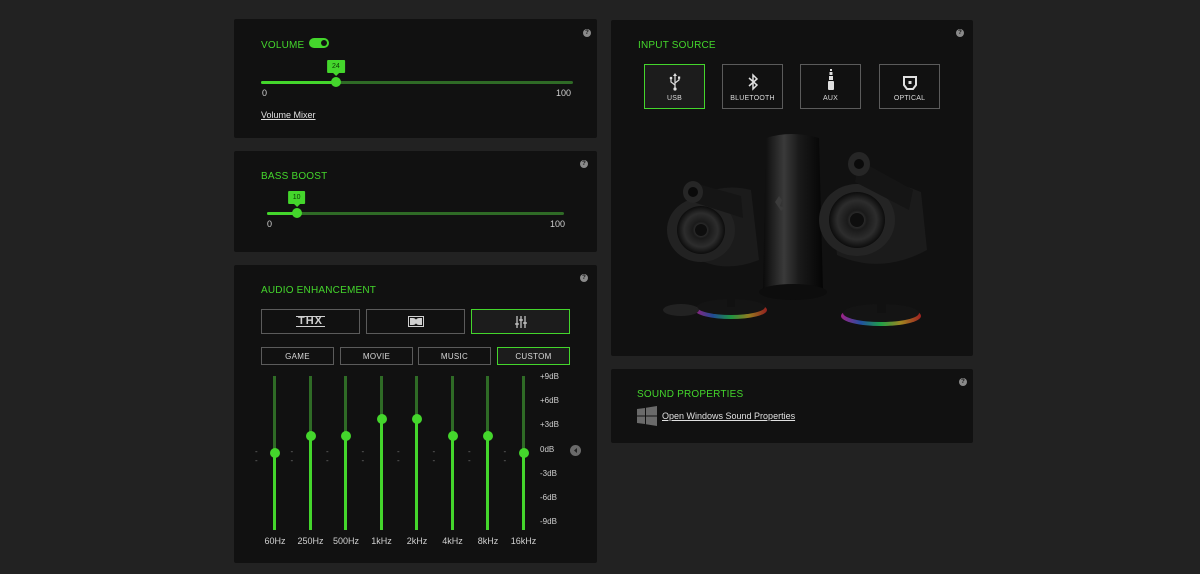 Image resolution: width=1200 pixels, height=574 pixels. I want to click on source-usb-button: USB, so click(674, 86).